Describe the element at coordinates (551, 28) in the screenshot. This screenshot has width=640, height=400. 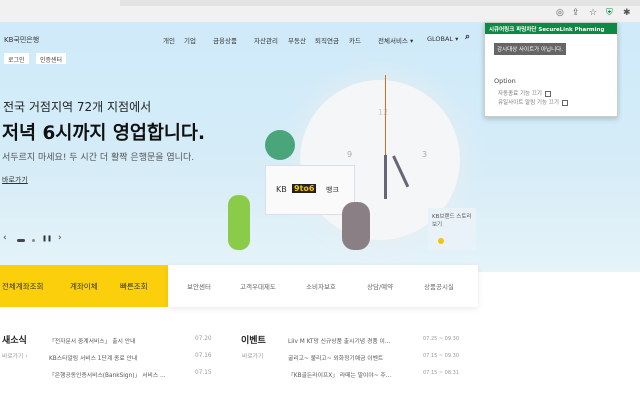
I see `popup-header: 시큐어링크 파밍차단 SecureLink Pharming` at that location.